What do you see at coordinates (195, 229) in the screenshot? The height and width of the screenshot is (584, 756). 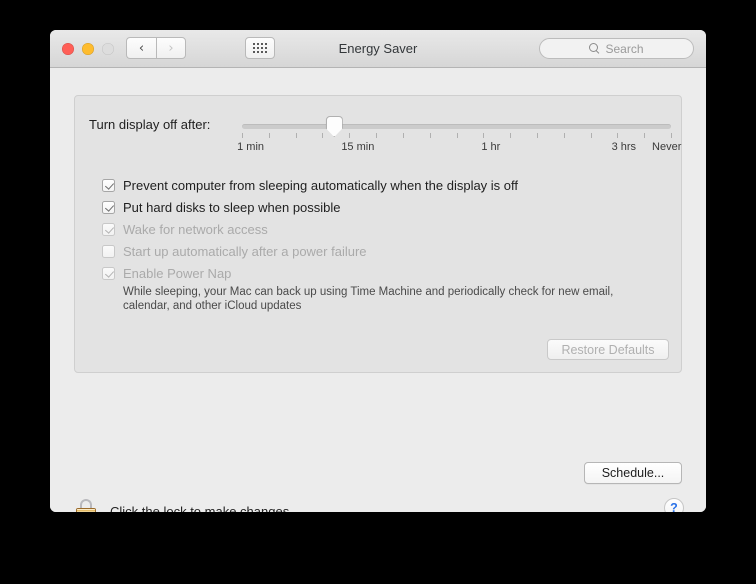 I see `checkbox-label: Wake for network access` at bounding box center [195, 229].